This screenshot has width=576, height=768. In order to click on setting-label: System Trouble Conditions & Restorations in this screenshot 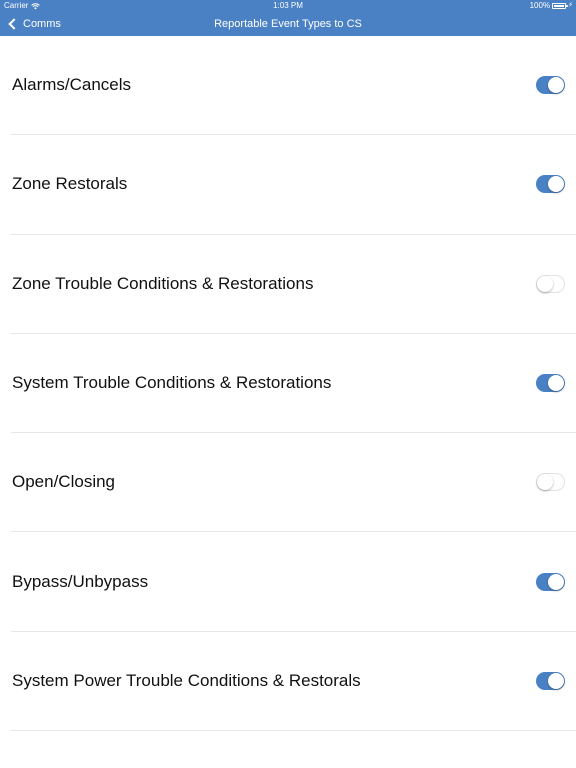, I will do `click(172, 383)`.